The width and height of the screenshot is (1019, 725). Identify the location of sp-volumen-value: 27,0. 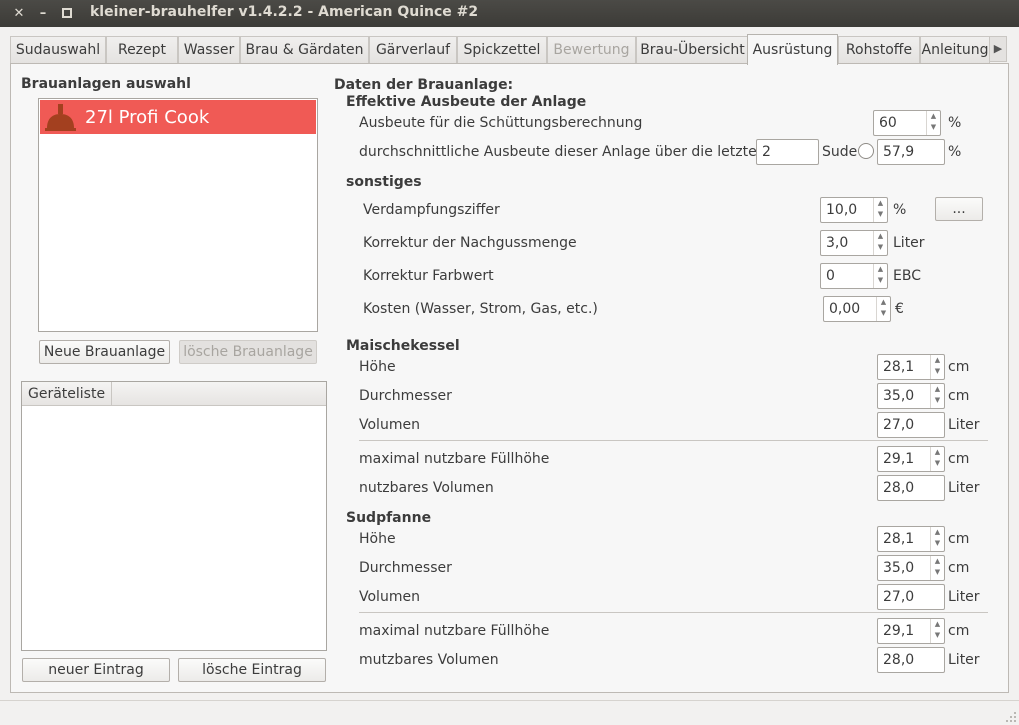
(899, 597).